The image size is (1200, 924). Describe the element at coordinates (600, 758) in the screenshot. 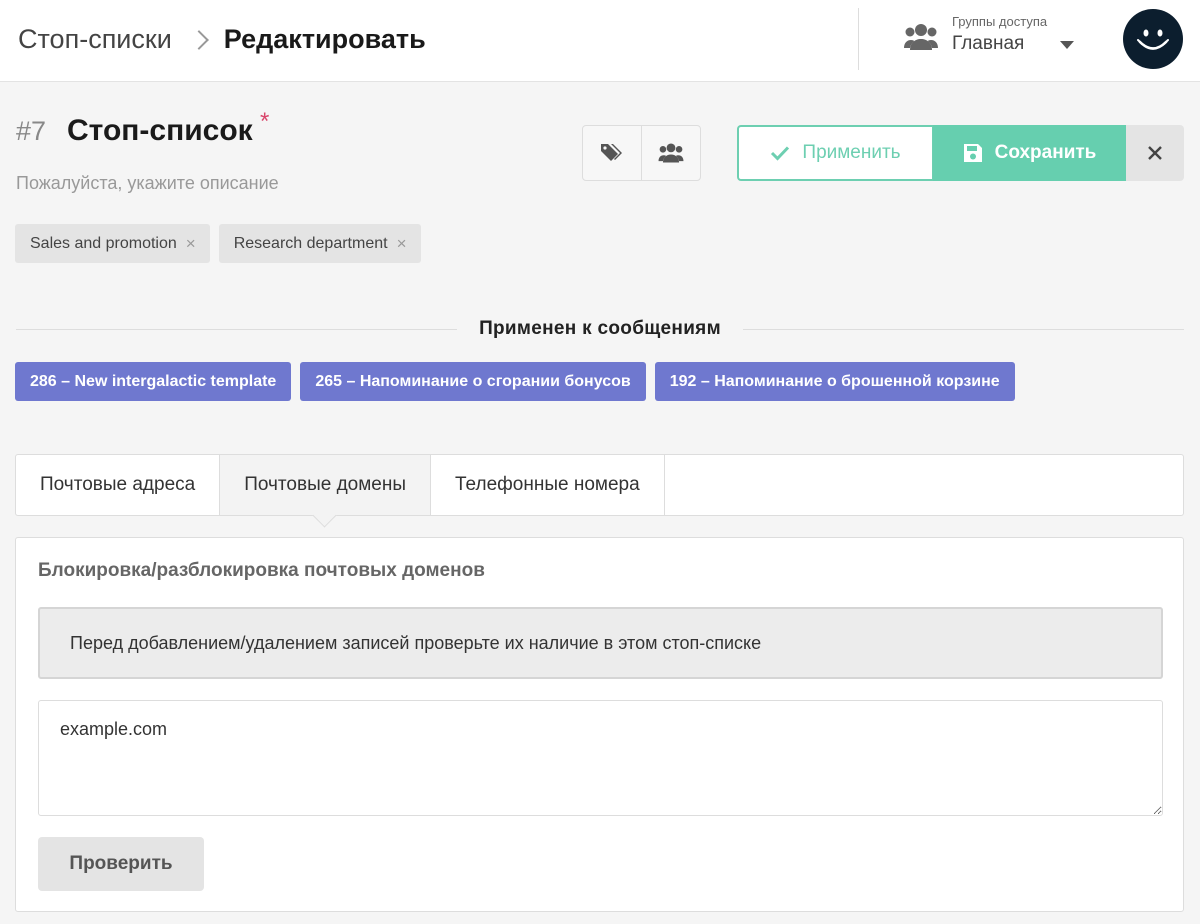

I see `domains-textarea: example.com` at that location.